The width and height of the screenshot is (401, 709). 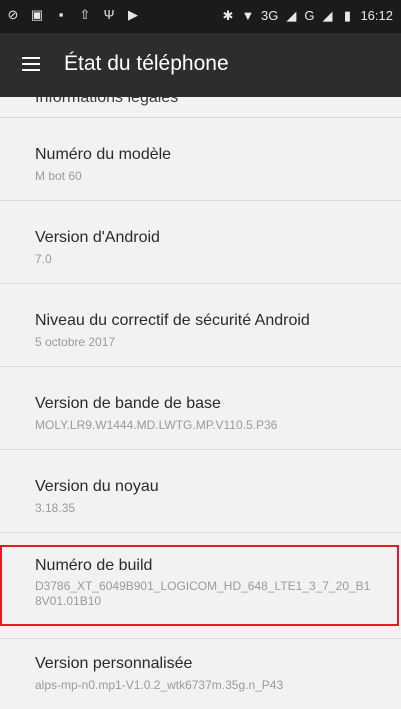 I want to click on bluetooth-icon: ✱, so click(x=228, y=15).